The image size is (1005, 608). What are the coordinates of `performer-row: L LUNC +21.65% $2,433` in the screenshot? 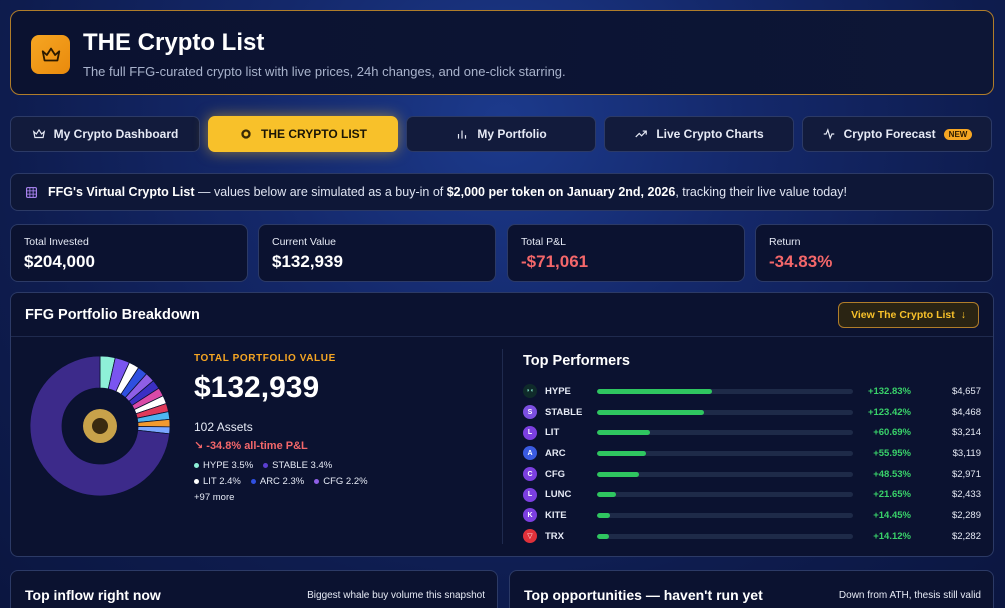 It's located at (753, 494).